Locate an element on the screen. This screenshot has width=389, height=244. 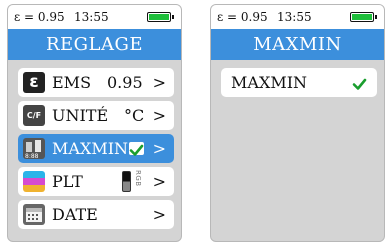
menu-item-label: EMS is located at coordinates (72, 82).